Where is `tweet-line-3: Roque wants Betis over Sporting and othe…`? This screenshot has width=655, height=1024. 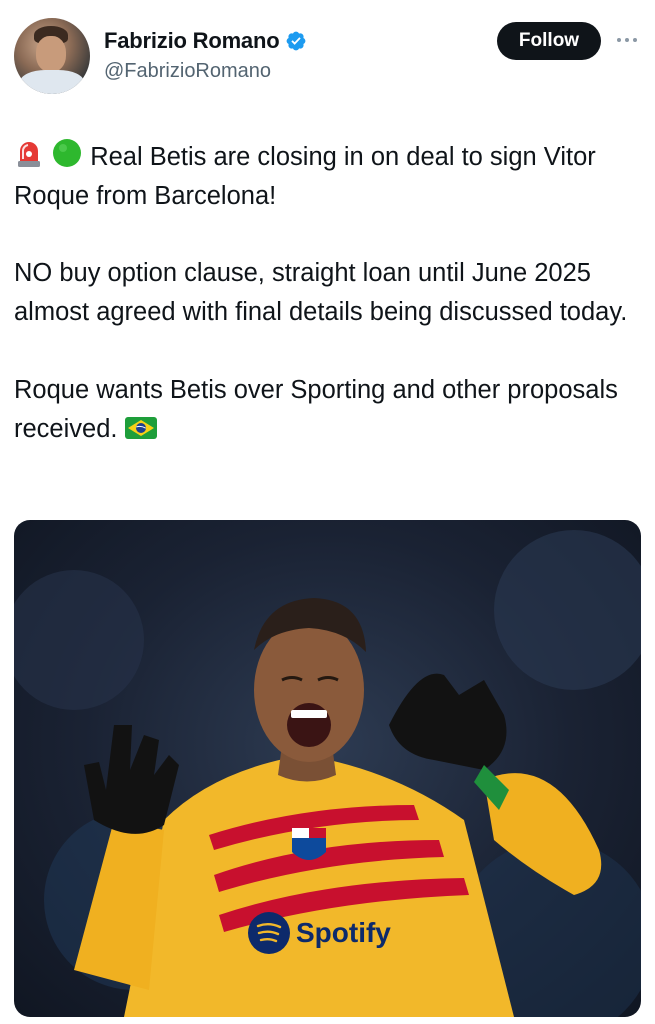
tweet-line-3: Roque wants Betis over Sporting and othe… is located at coordinates (316, 409).